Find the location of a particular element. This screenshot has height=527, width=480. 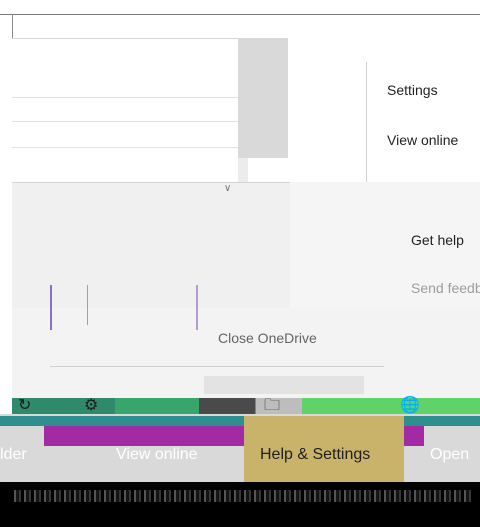

tab-open-folder: lder is located at coordinates (13, 455).